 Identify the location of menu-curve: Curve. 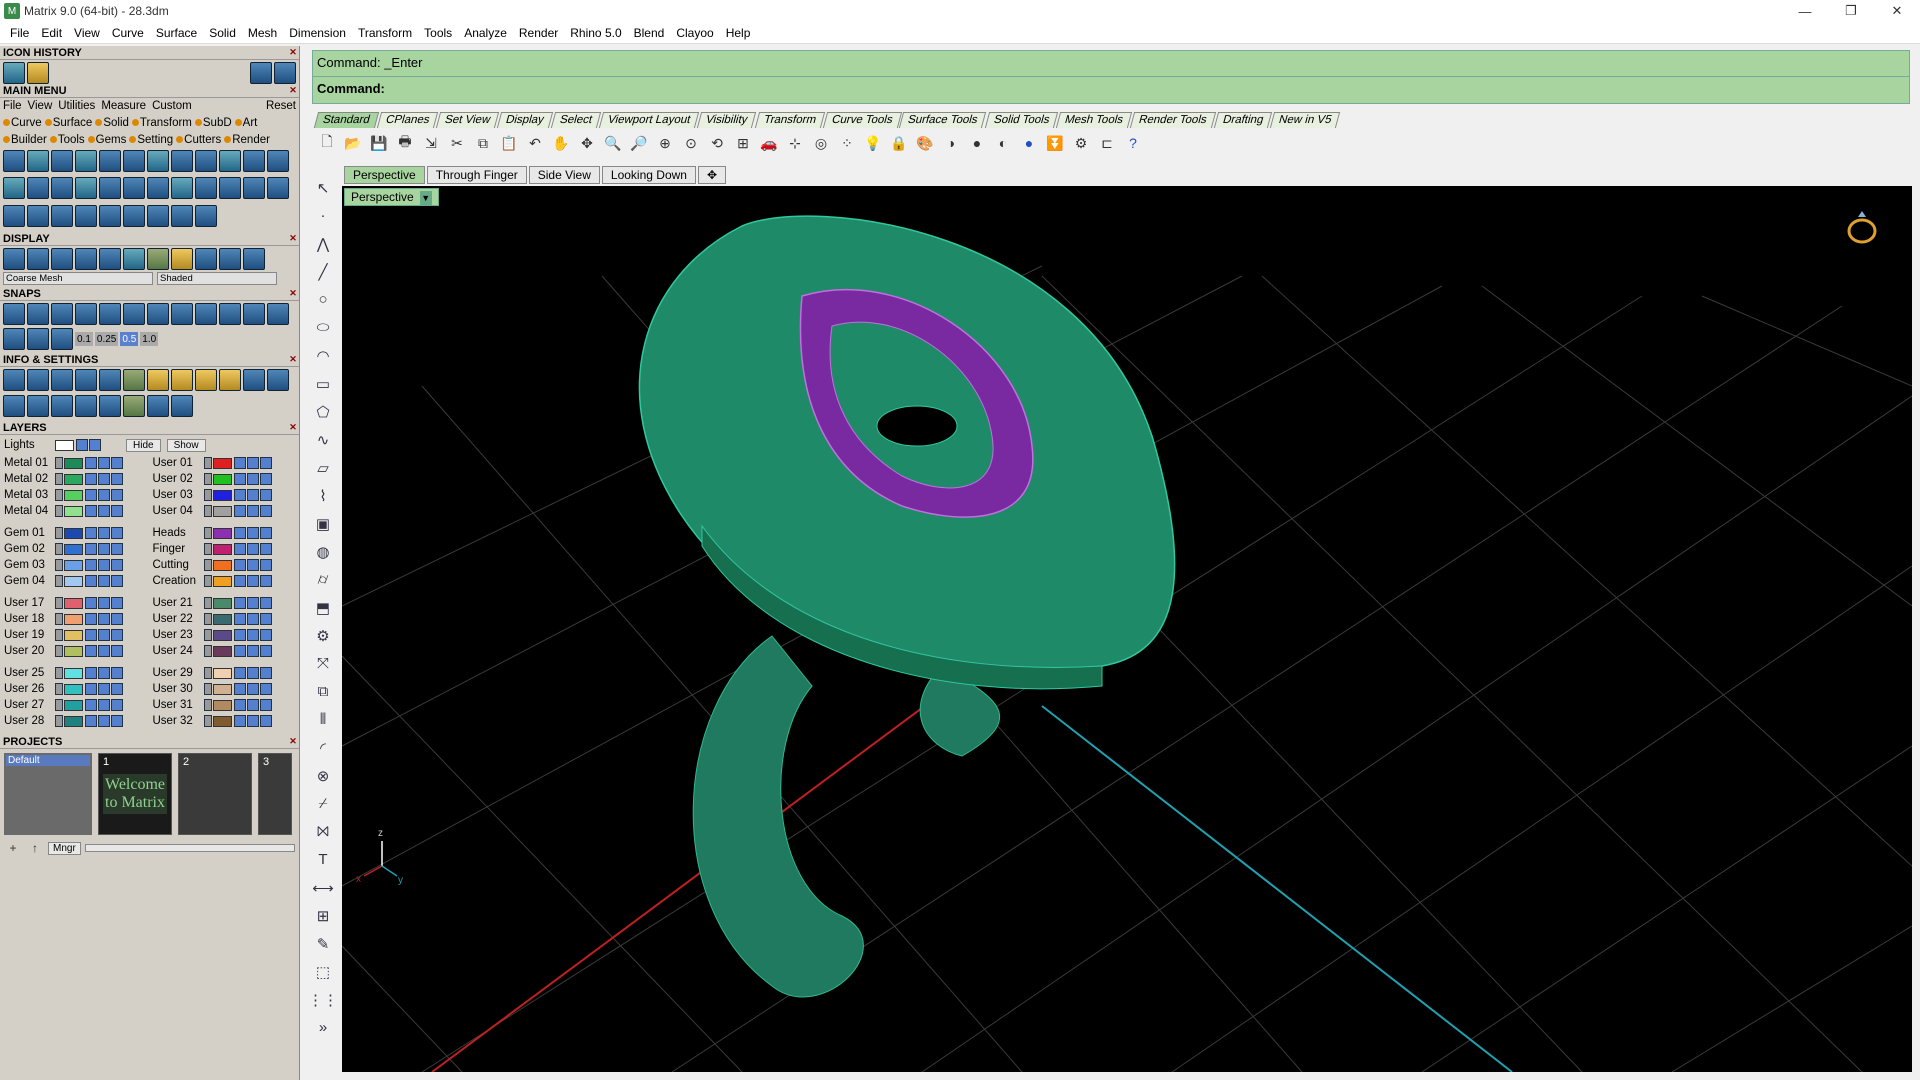
(128, 33).